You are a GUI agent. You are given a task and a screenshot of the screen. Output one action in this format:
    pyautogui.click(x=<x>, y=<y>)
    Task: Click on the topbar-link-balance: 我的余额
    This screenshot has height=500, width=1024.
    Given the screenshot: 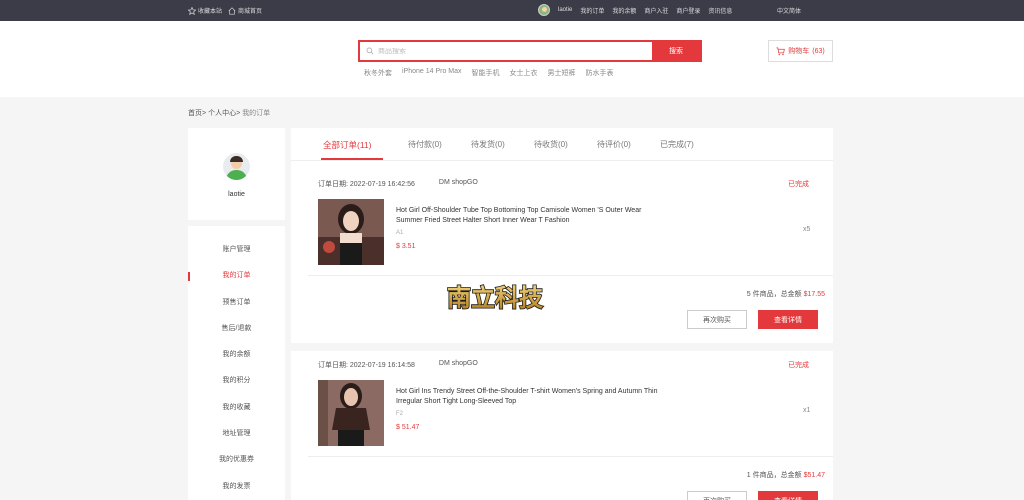 What is the action you would take?
    pyautogui.click(x=624, y=10)
    